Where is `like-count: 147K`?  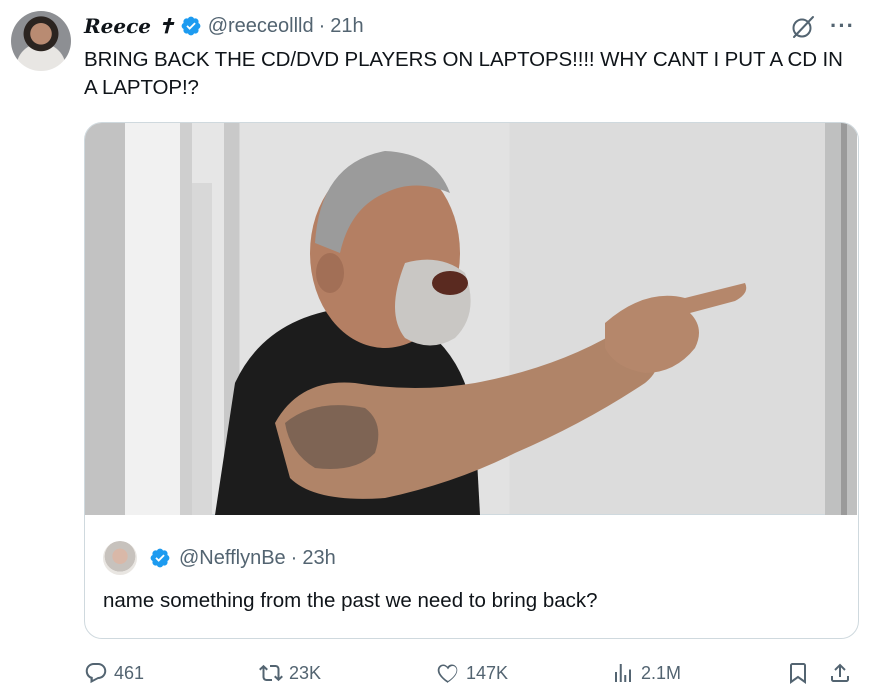 like-count: 147K is located at coordinates (487, 672).